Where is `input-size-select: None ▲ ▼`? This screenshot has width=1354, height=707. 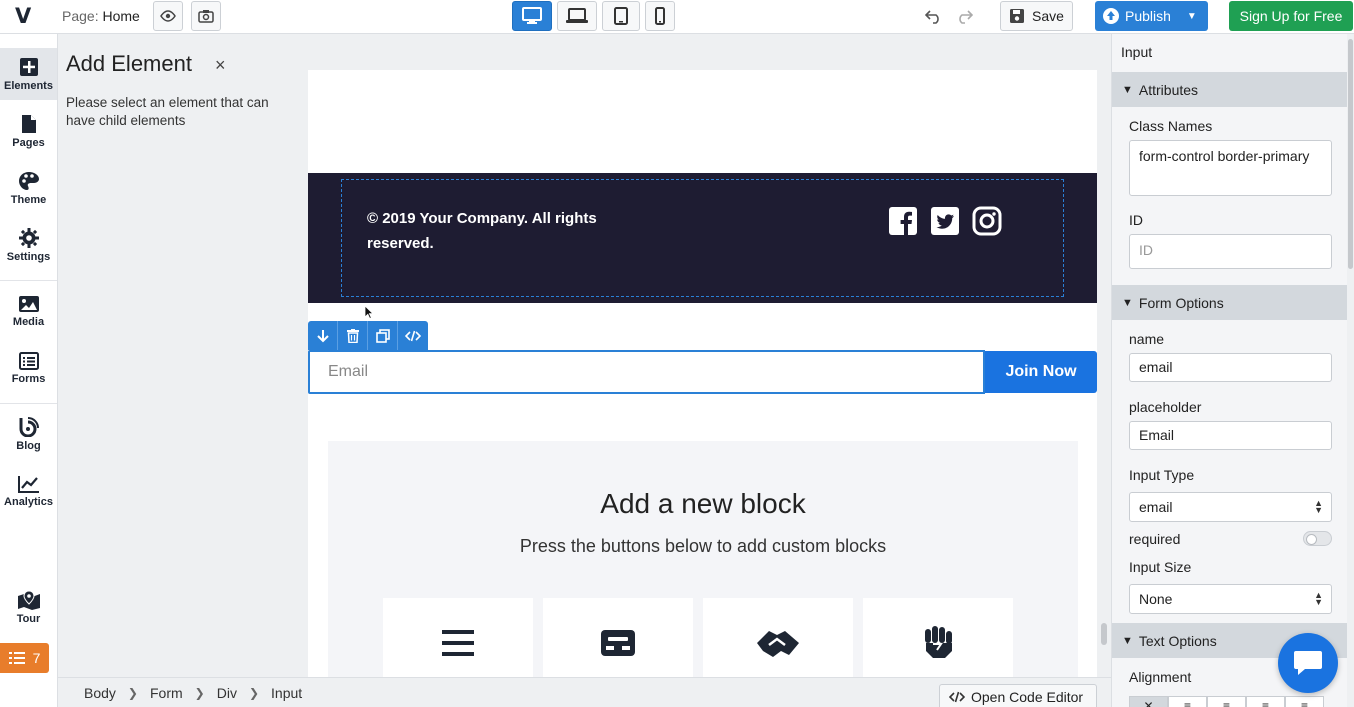 input-size-select: None ▲ ▼ is located at coordinates (1230, 599).